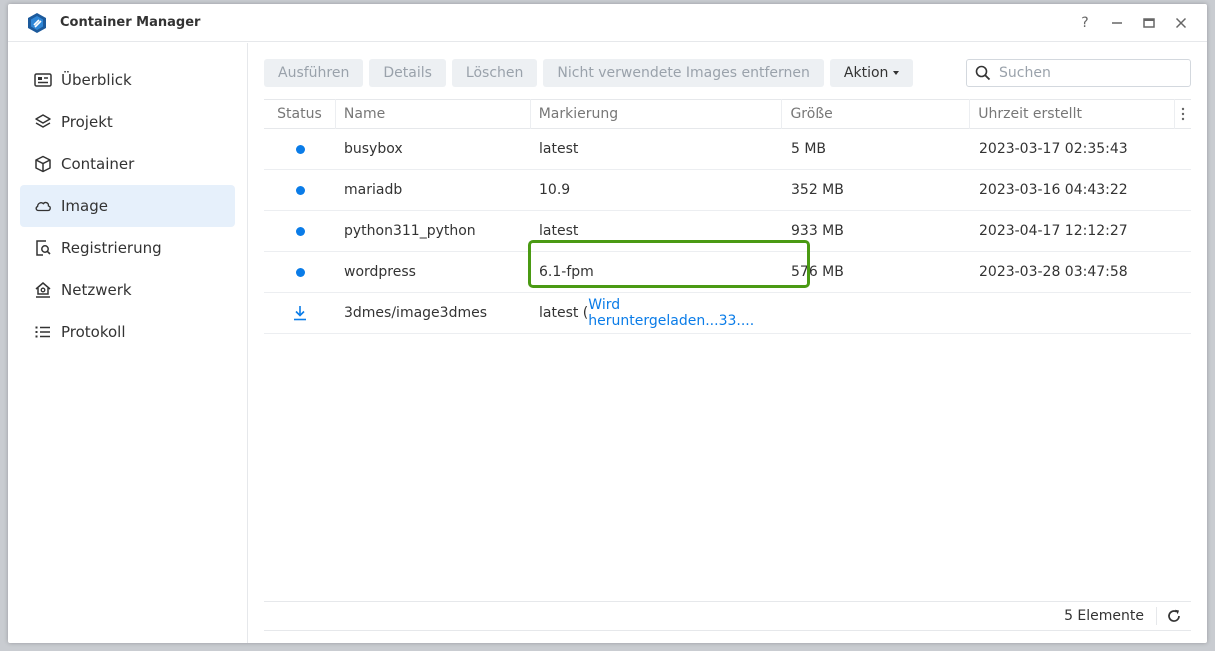 The image size is (1215, 651). Describe the element at coordinates (727, 190) in the screenshot. I see `table-row: mariadb 10.9 352 MB 2023-03-16 04:43:22` at that location.